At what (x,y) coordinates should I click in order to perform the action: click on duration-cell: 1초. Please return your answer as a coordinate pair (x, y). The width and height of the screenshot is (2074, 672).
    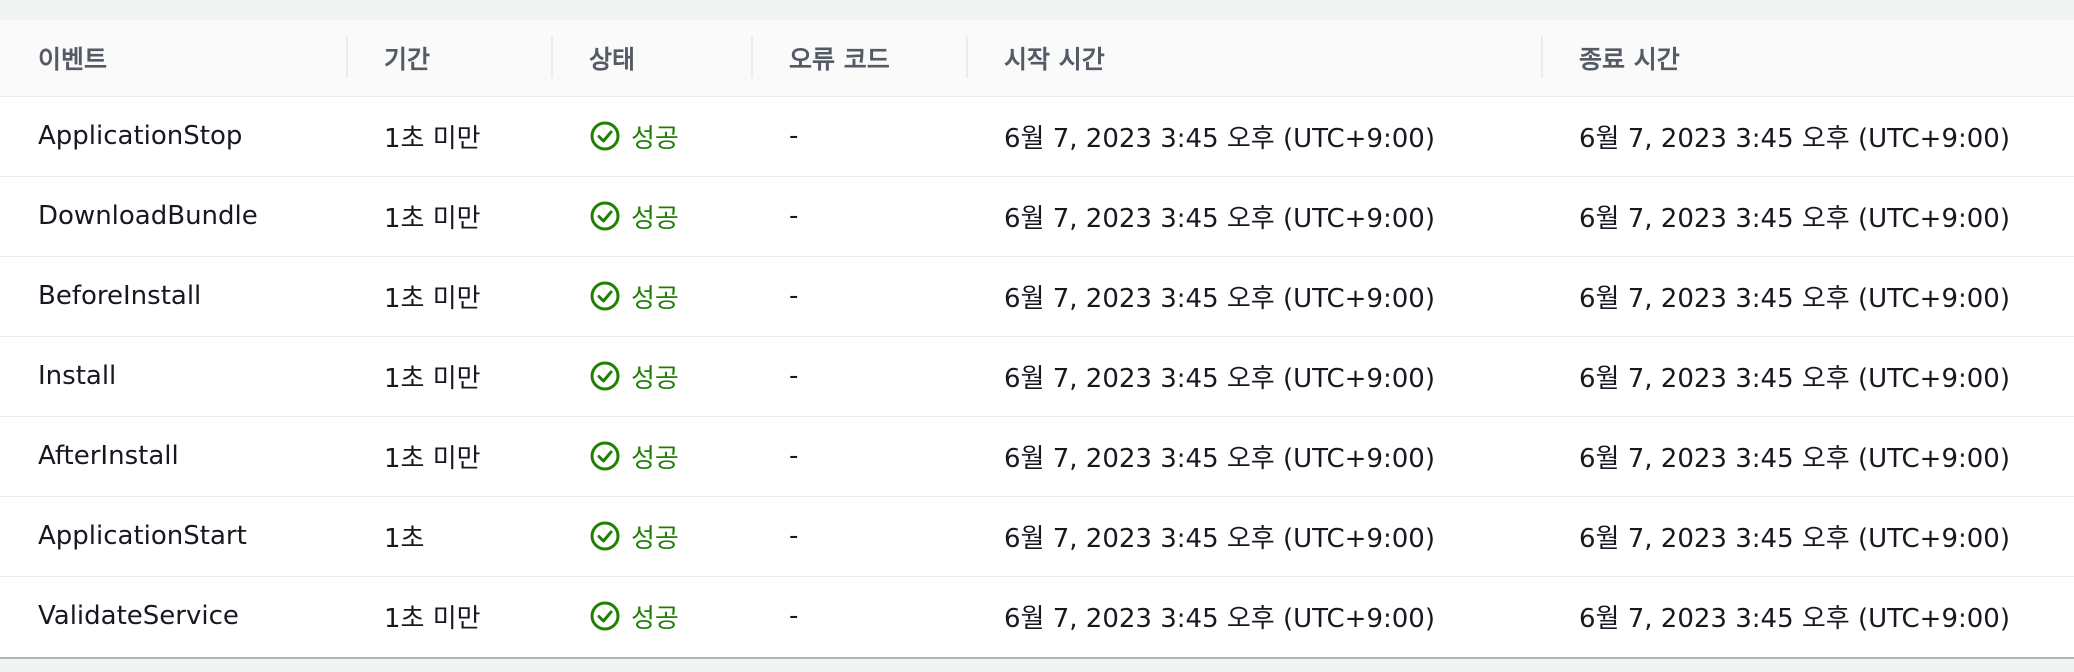
    Looking at the image, I should click on (404, 538).